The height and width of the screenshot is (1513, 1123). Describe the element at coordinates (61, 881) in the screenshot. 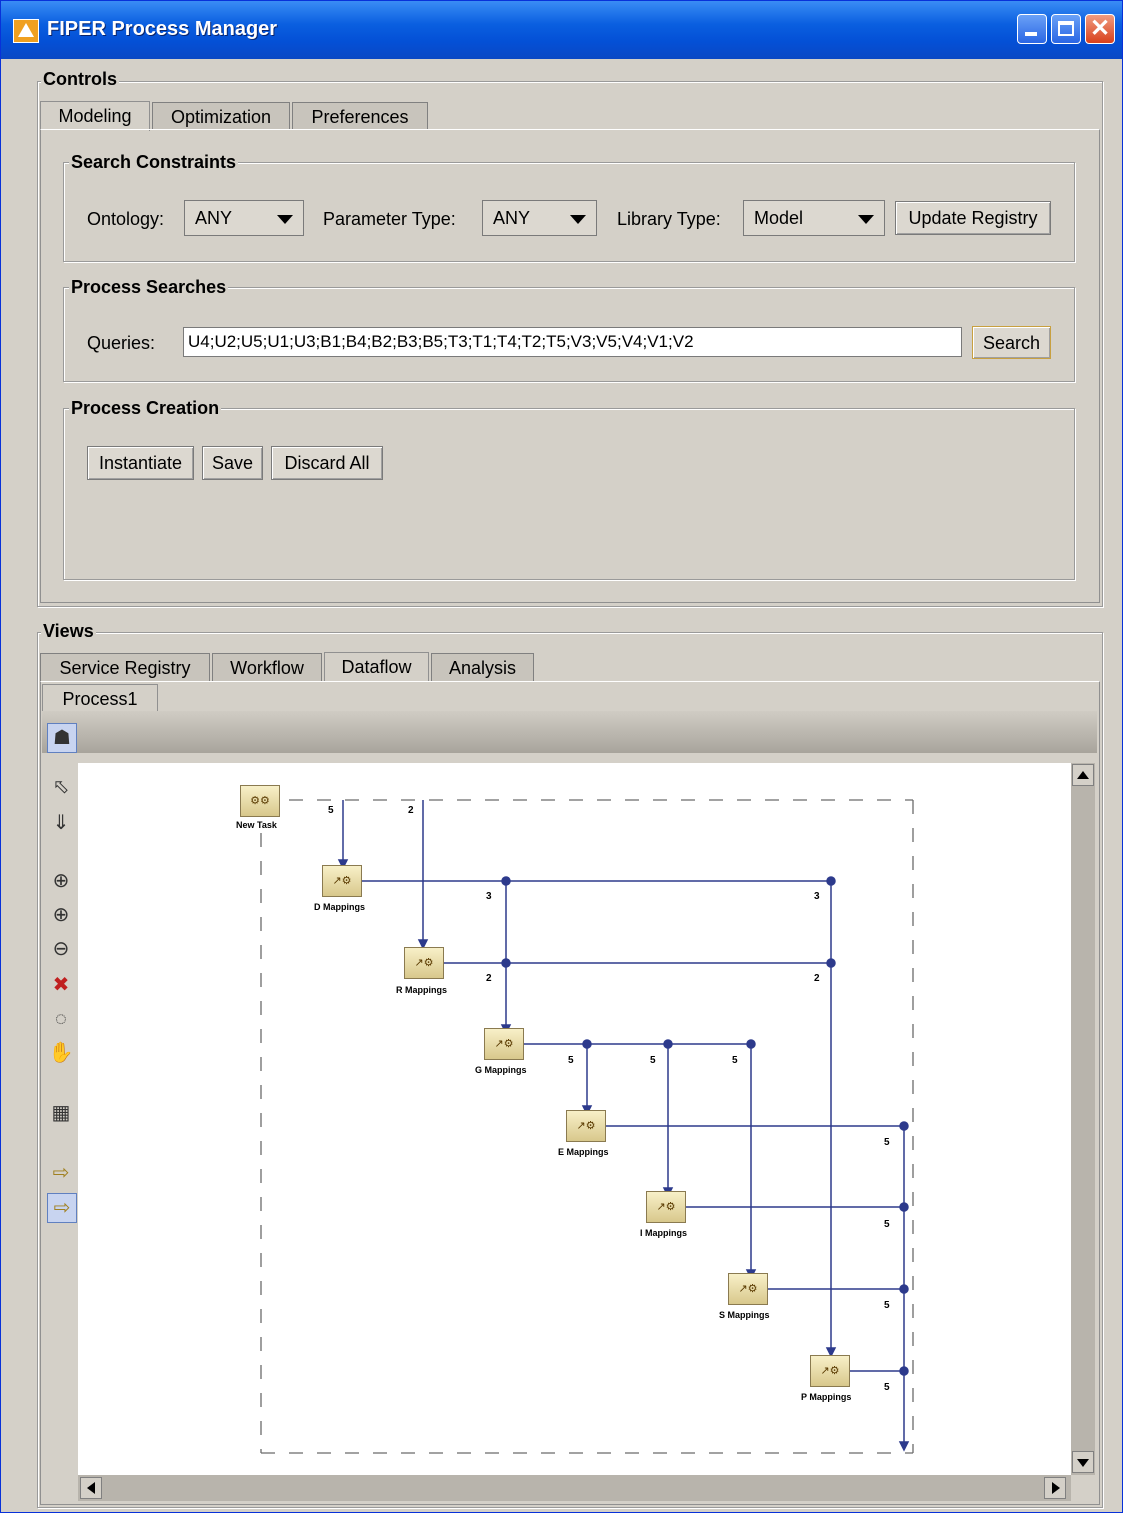

I see `zoom-fit-icon: ⊕` at that location.